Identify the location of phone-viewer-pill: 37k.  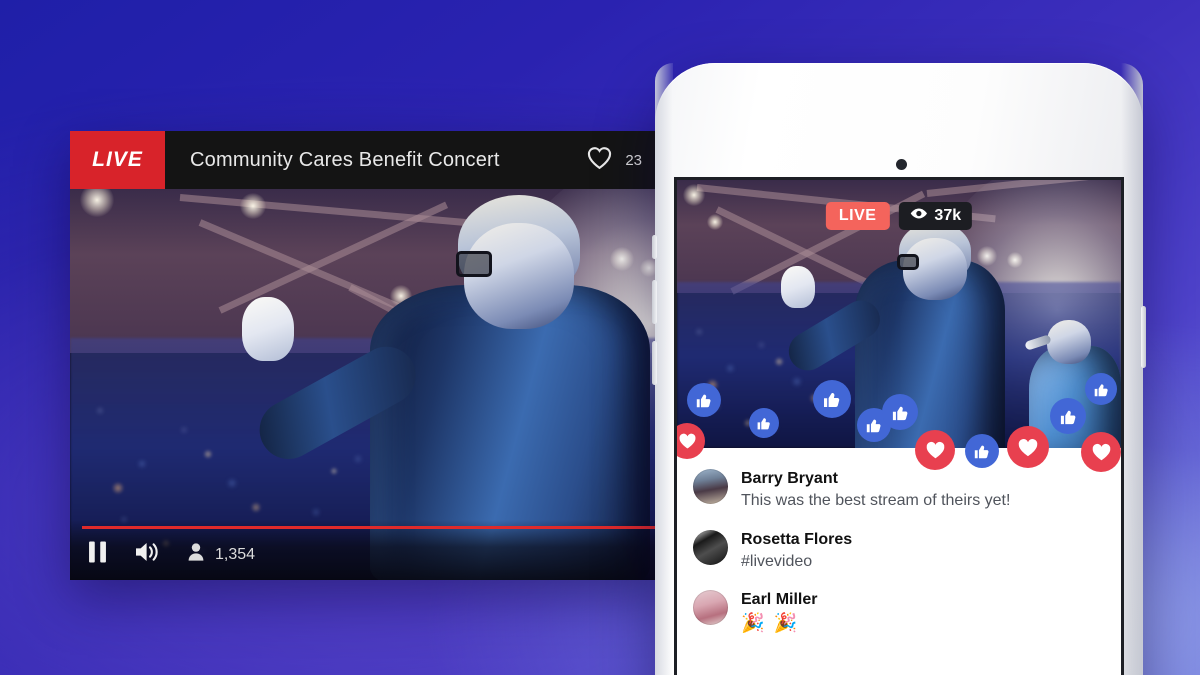
(935, 216).